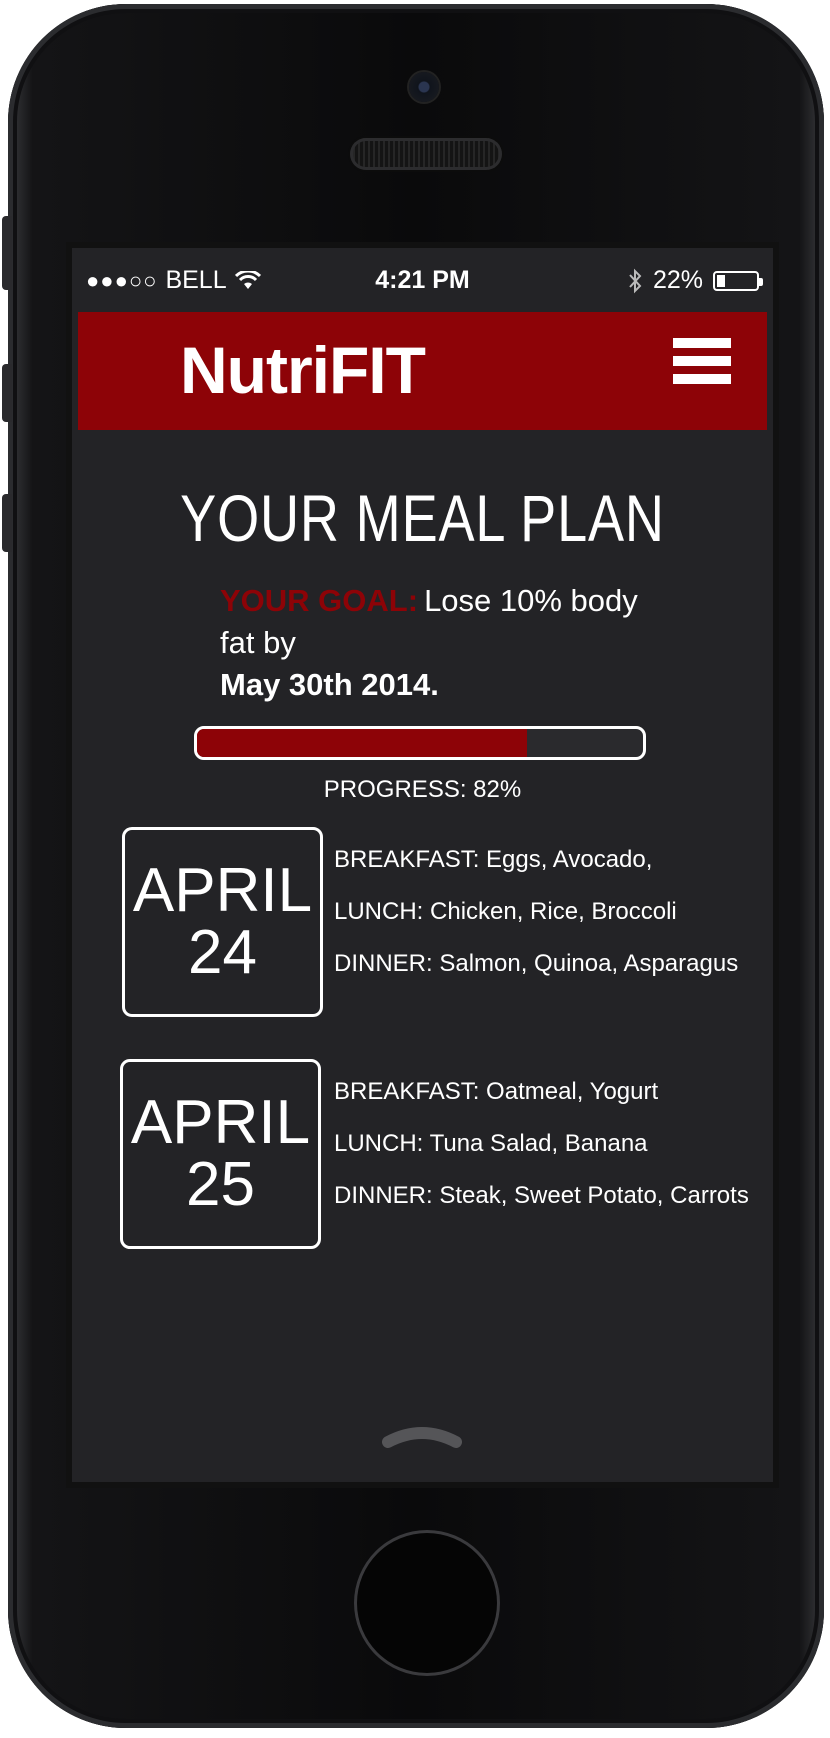 This screenshot has height=1738, width=830. Describe the element at coordinates (422, 280) in the screenshot. I see `status-bar: ●●●○○ BELL 4:21 PM 22%` at that location.